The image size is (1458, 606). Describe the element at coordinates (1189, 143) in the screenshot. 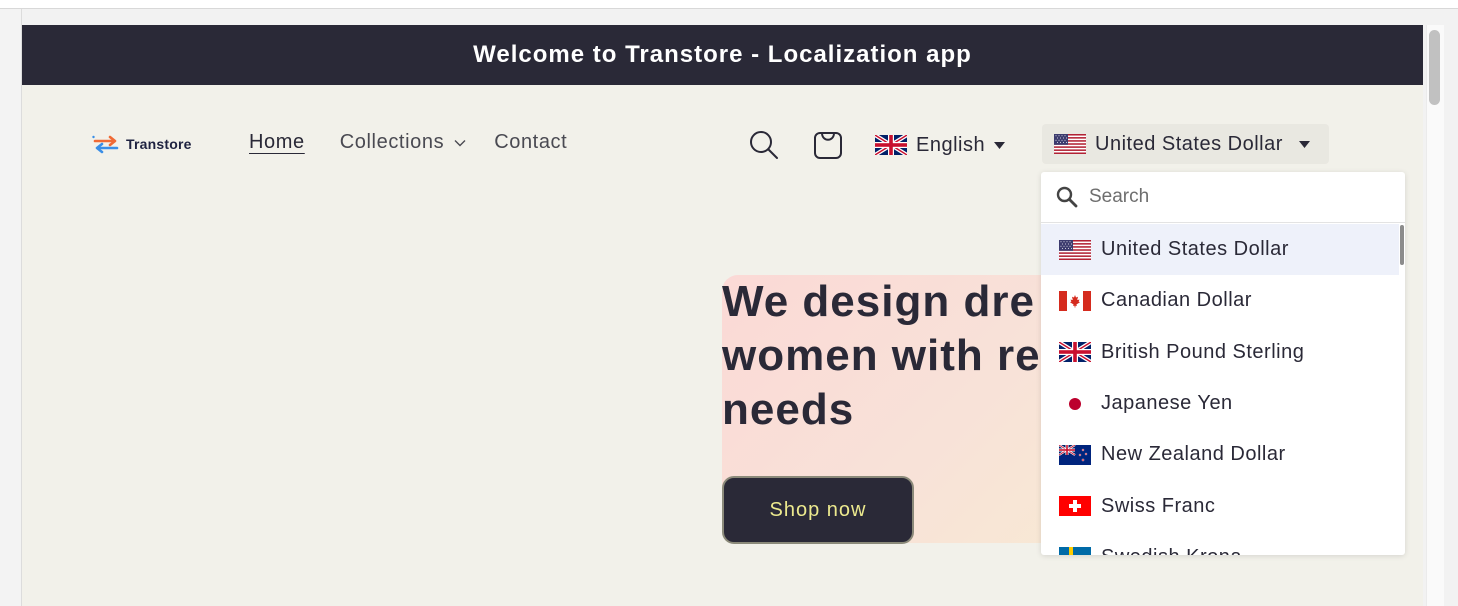

I see `currency-label: United States Dollar` at that location.